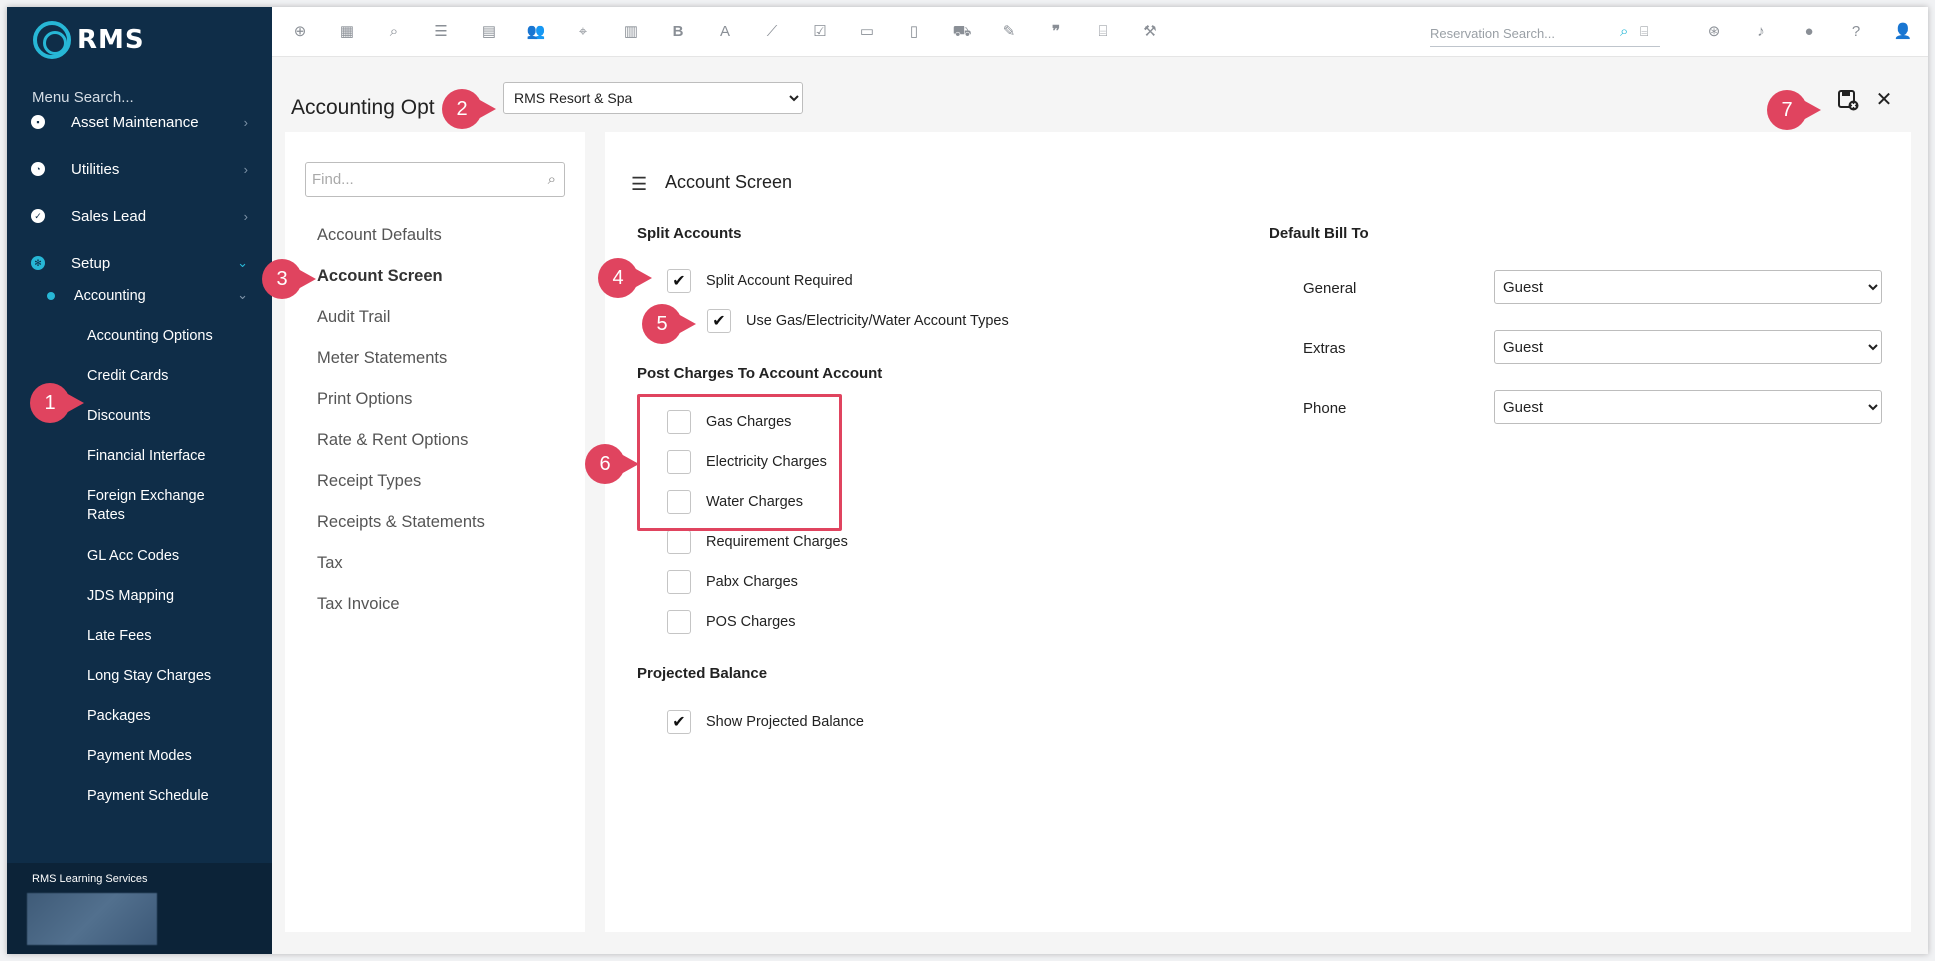 The height and width of the screenshot is (961, 1935). I want to click on show-projected-balance-checkbox: ✔, so click(679, 722).